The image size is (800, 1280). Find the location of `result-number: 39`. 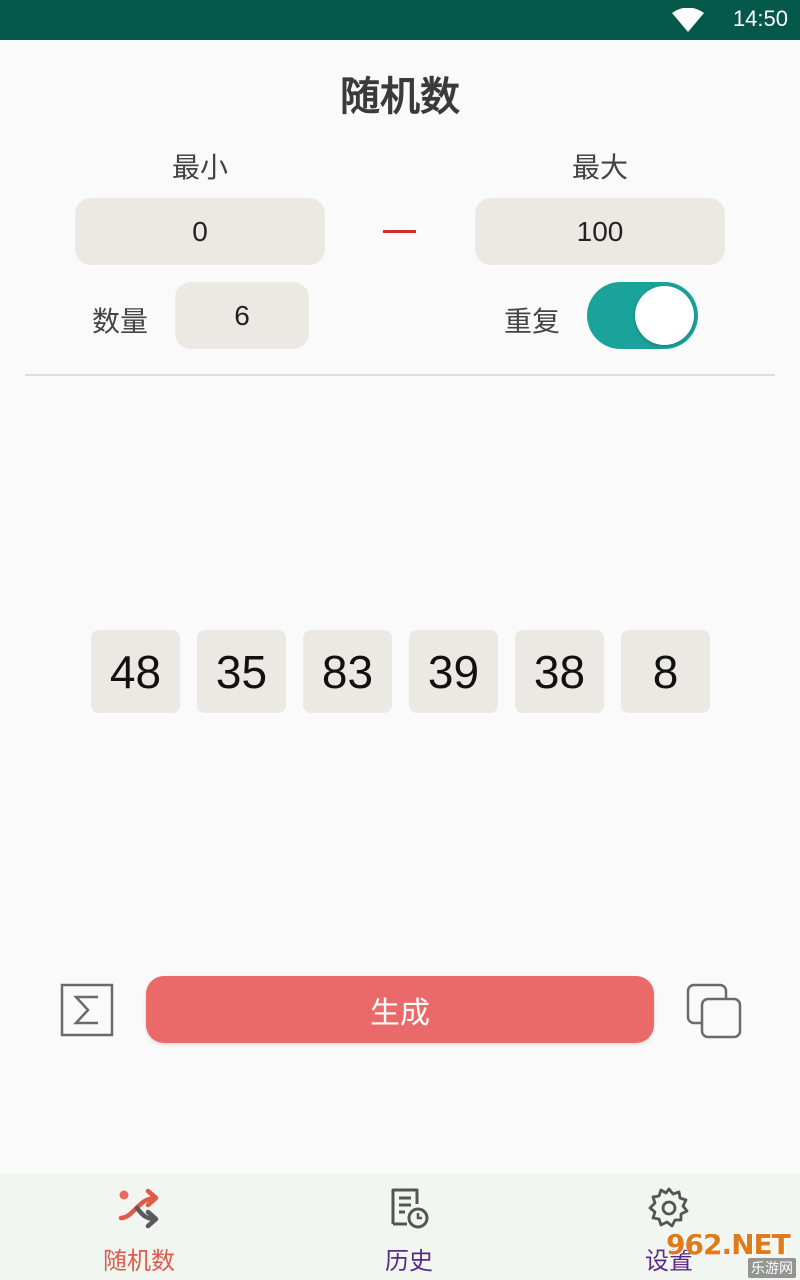

result-number: 39 is located at coordinates (453, 671).